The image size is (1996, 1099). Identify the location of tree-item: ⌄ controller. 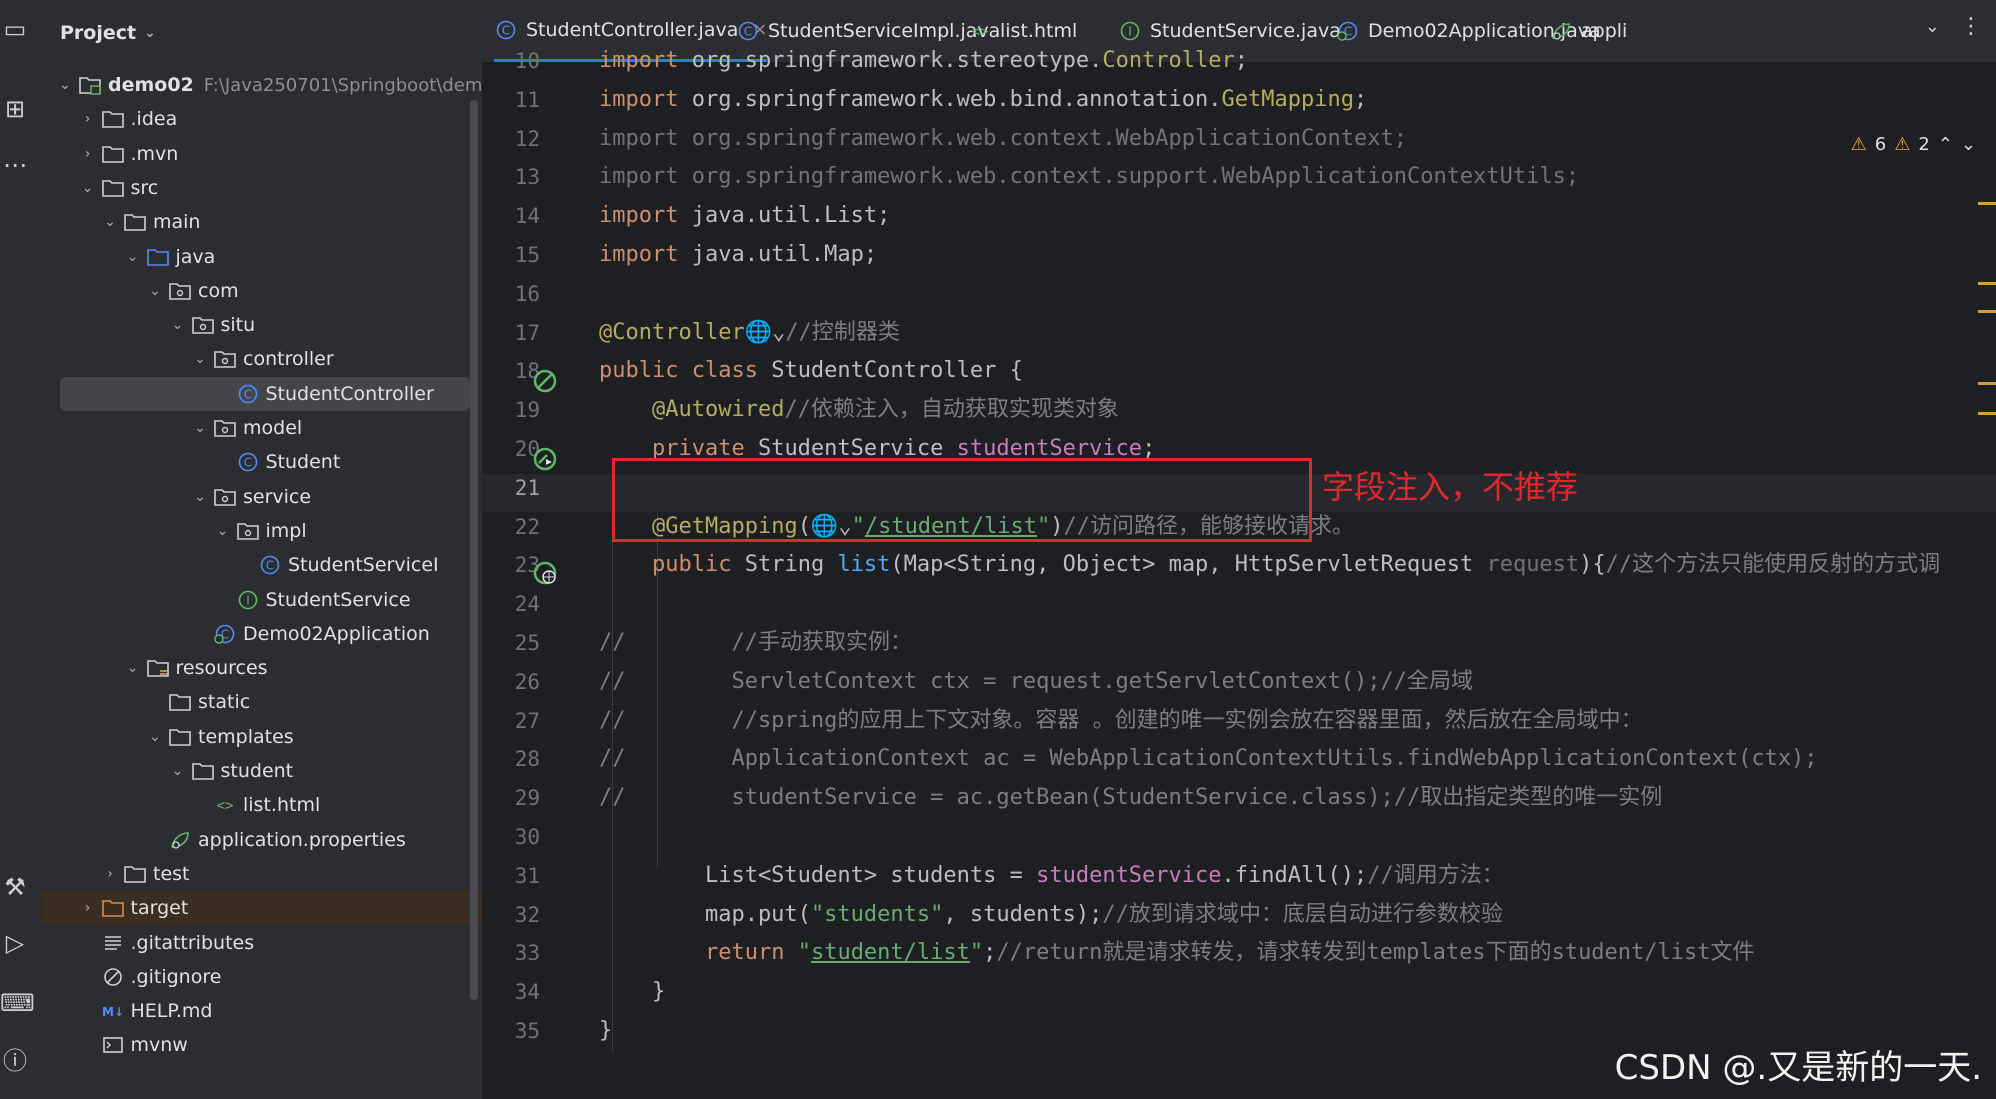
(262, 359).